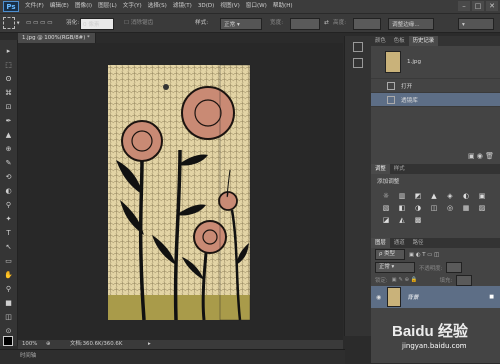 The width and height of the screenshot is (500, 364). Describe the element at coordinates (138, 23) in the screenshot. I see `antialias-checkbox: ☐ 消除锯齿` at that location.